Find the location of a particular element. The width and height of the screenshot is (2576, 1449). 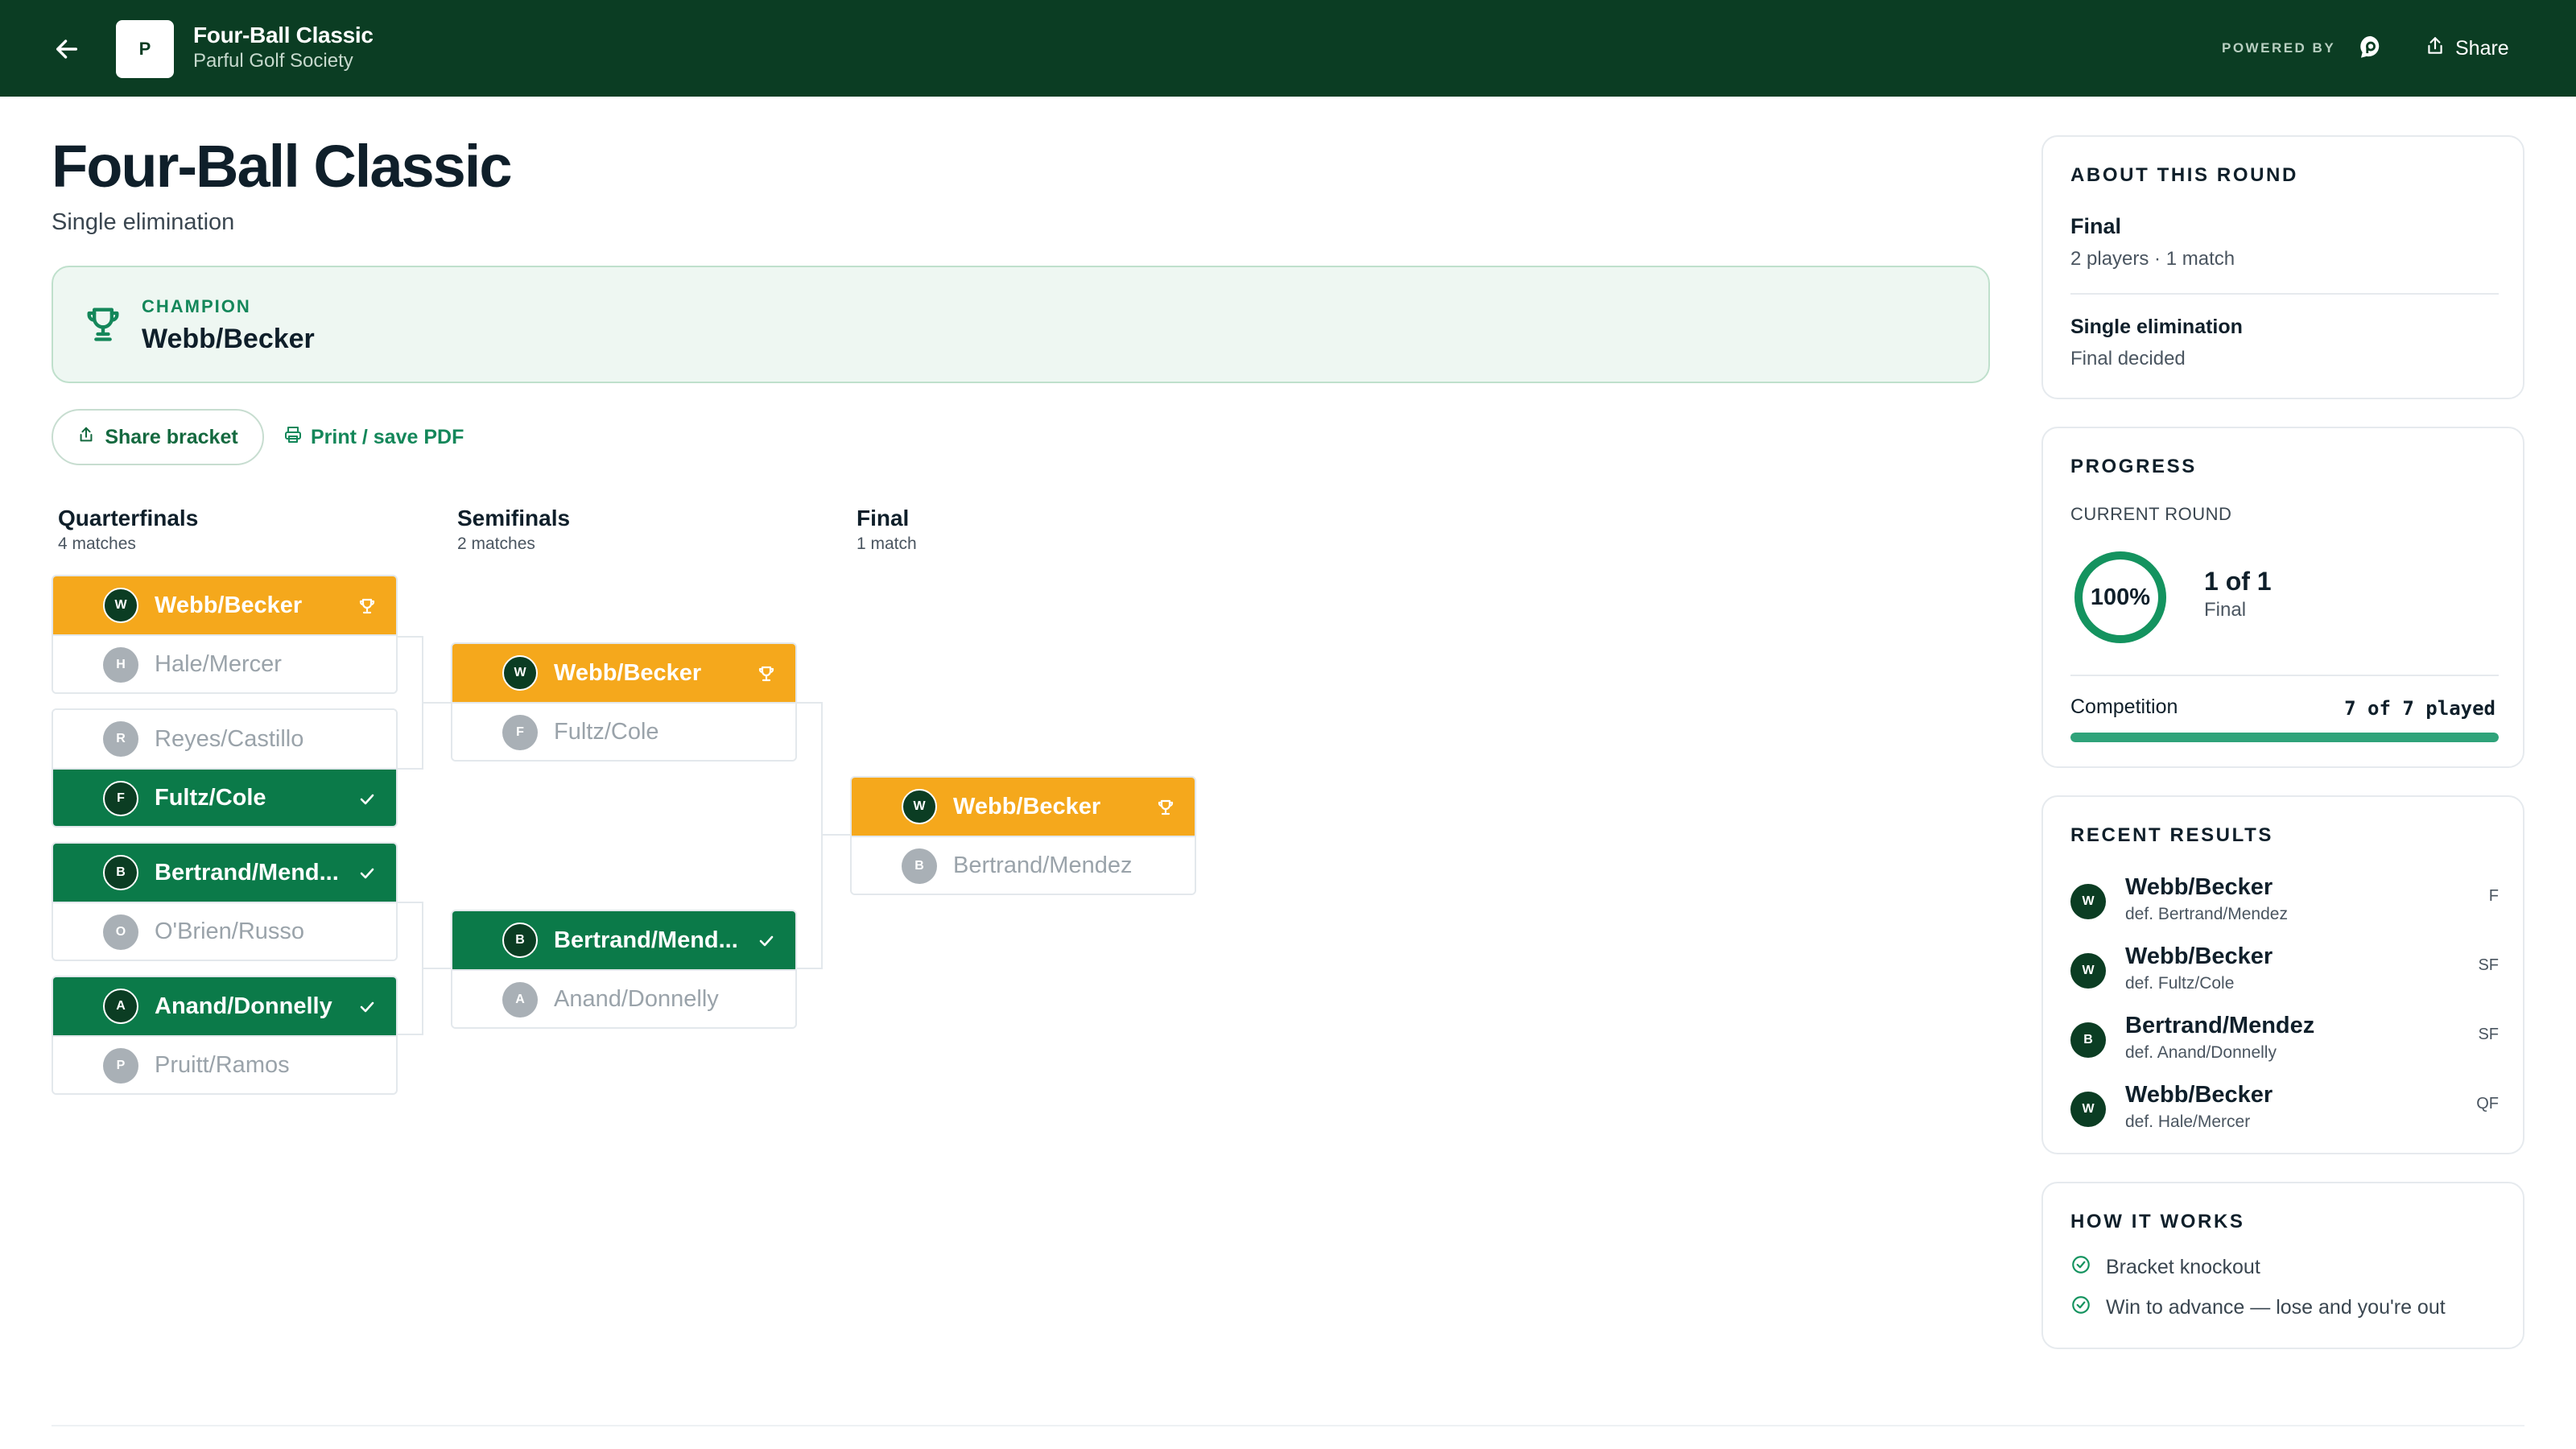

player-row: H Hale/Mercer is located at coordinates (224, 663).